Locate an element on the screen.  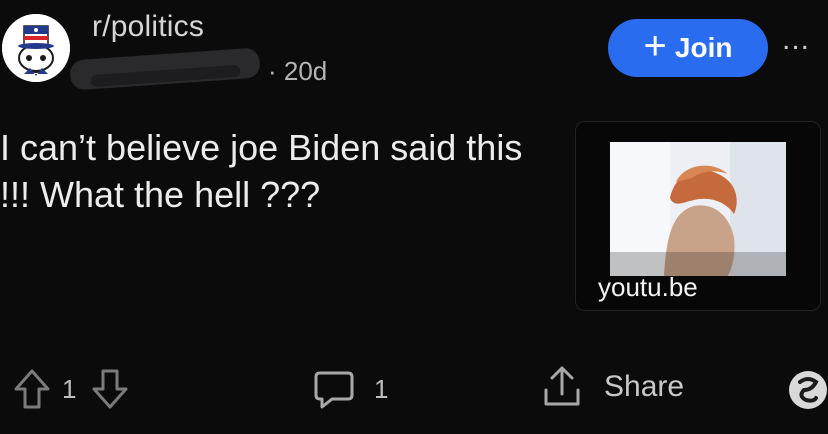
comment-button: 1 is located at coordinates (350, 389).